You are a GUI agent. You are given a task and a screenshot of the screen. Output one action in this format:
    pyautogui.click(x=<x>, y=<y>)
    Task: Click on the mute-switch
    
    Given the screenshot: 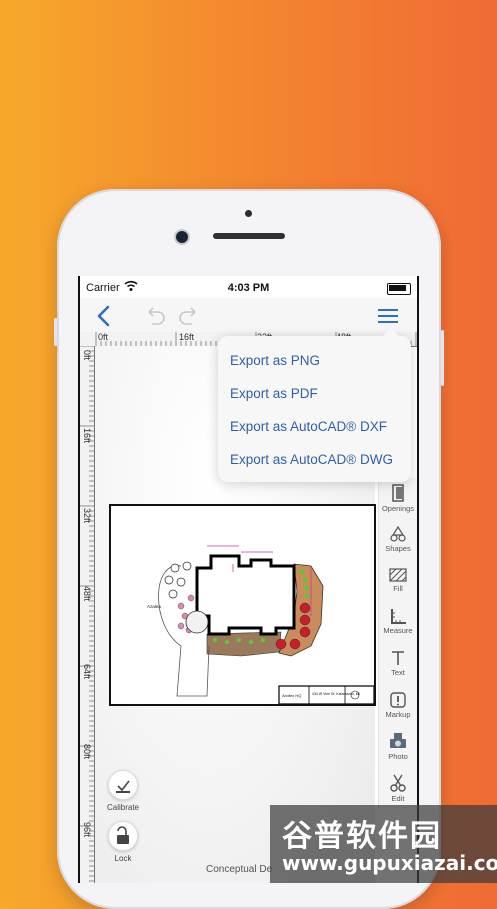 What is the action you would take?
    pyautogui.click(x=55, y=332)
    